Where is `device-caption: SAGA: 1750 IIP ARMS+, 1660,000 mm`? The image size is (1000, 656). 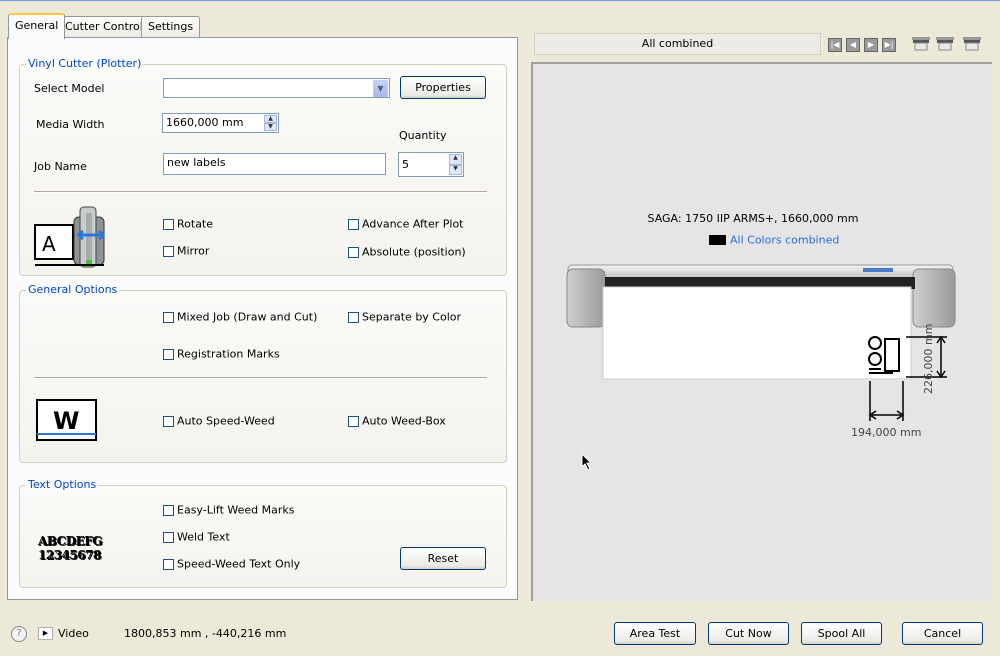 device-caption: SAGA: 1750 IIP ARMS+, 1660,000 mm is located at coordinates (753, 218).